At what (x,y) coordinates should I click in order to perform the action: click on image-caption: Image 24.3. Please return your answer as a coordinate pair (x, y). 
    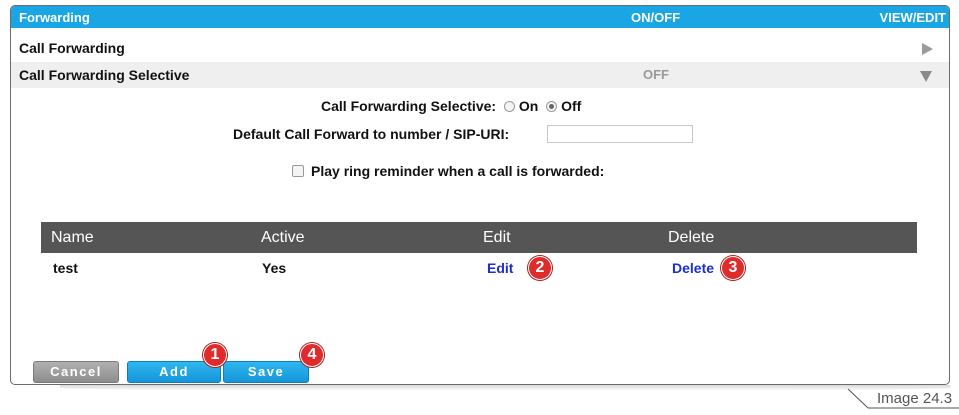
    Looking at the image, I should click on (915, 398).